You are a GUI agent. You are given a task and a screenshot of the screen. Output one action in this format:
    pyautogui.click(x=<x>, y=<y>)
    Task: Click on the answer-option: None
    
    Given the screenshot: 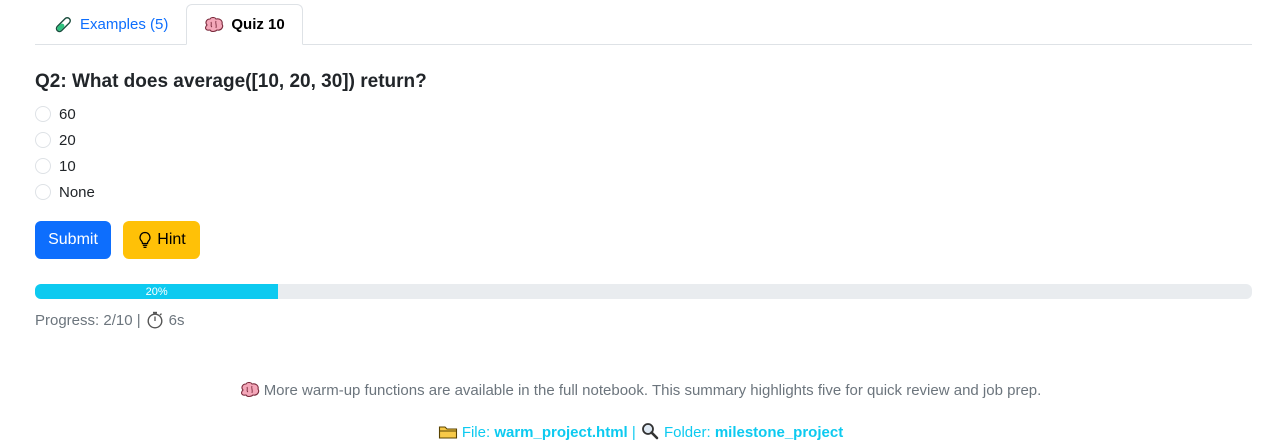 What is the action you would take?
    pyautogui.click(x=65, y=192)
    